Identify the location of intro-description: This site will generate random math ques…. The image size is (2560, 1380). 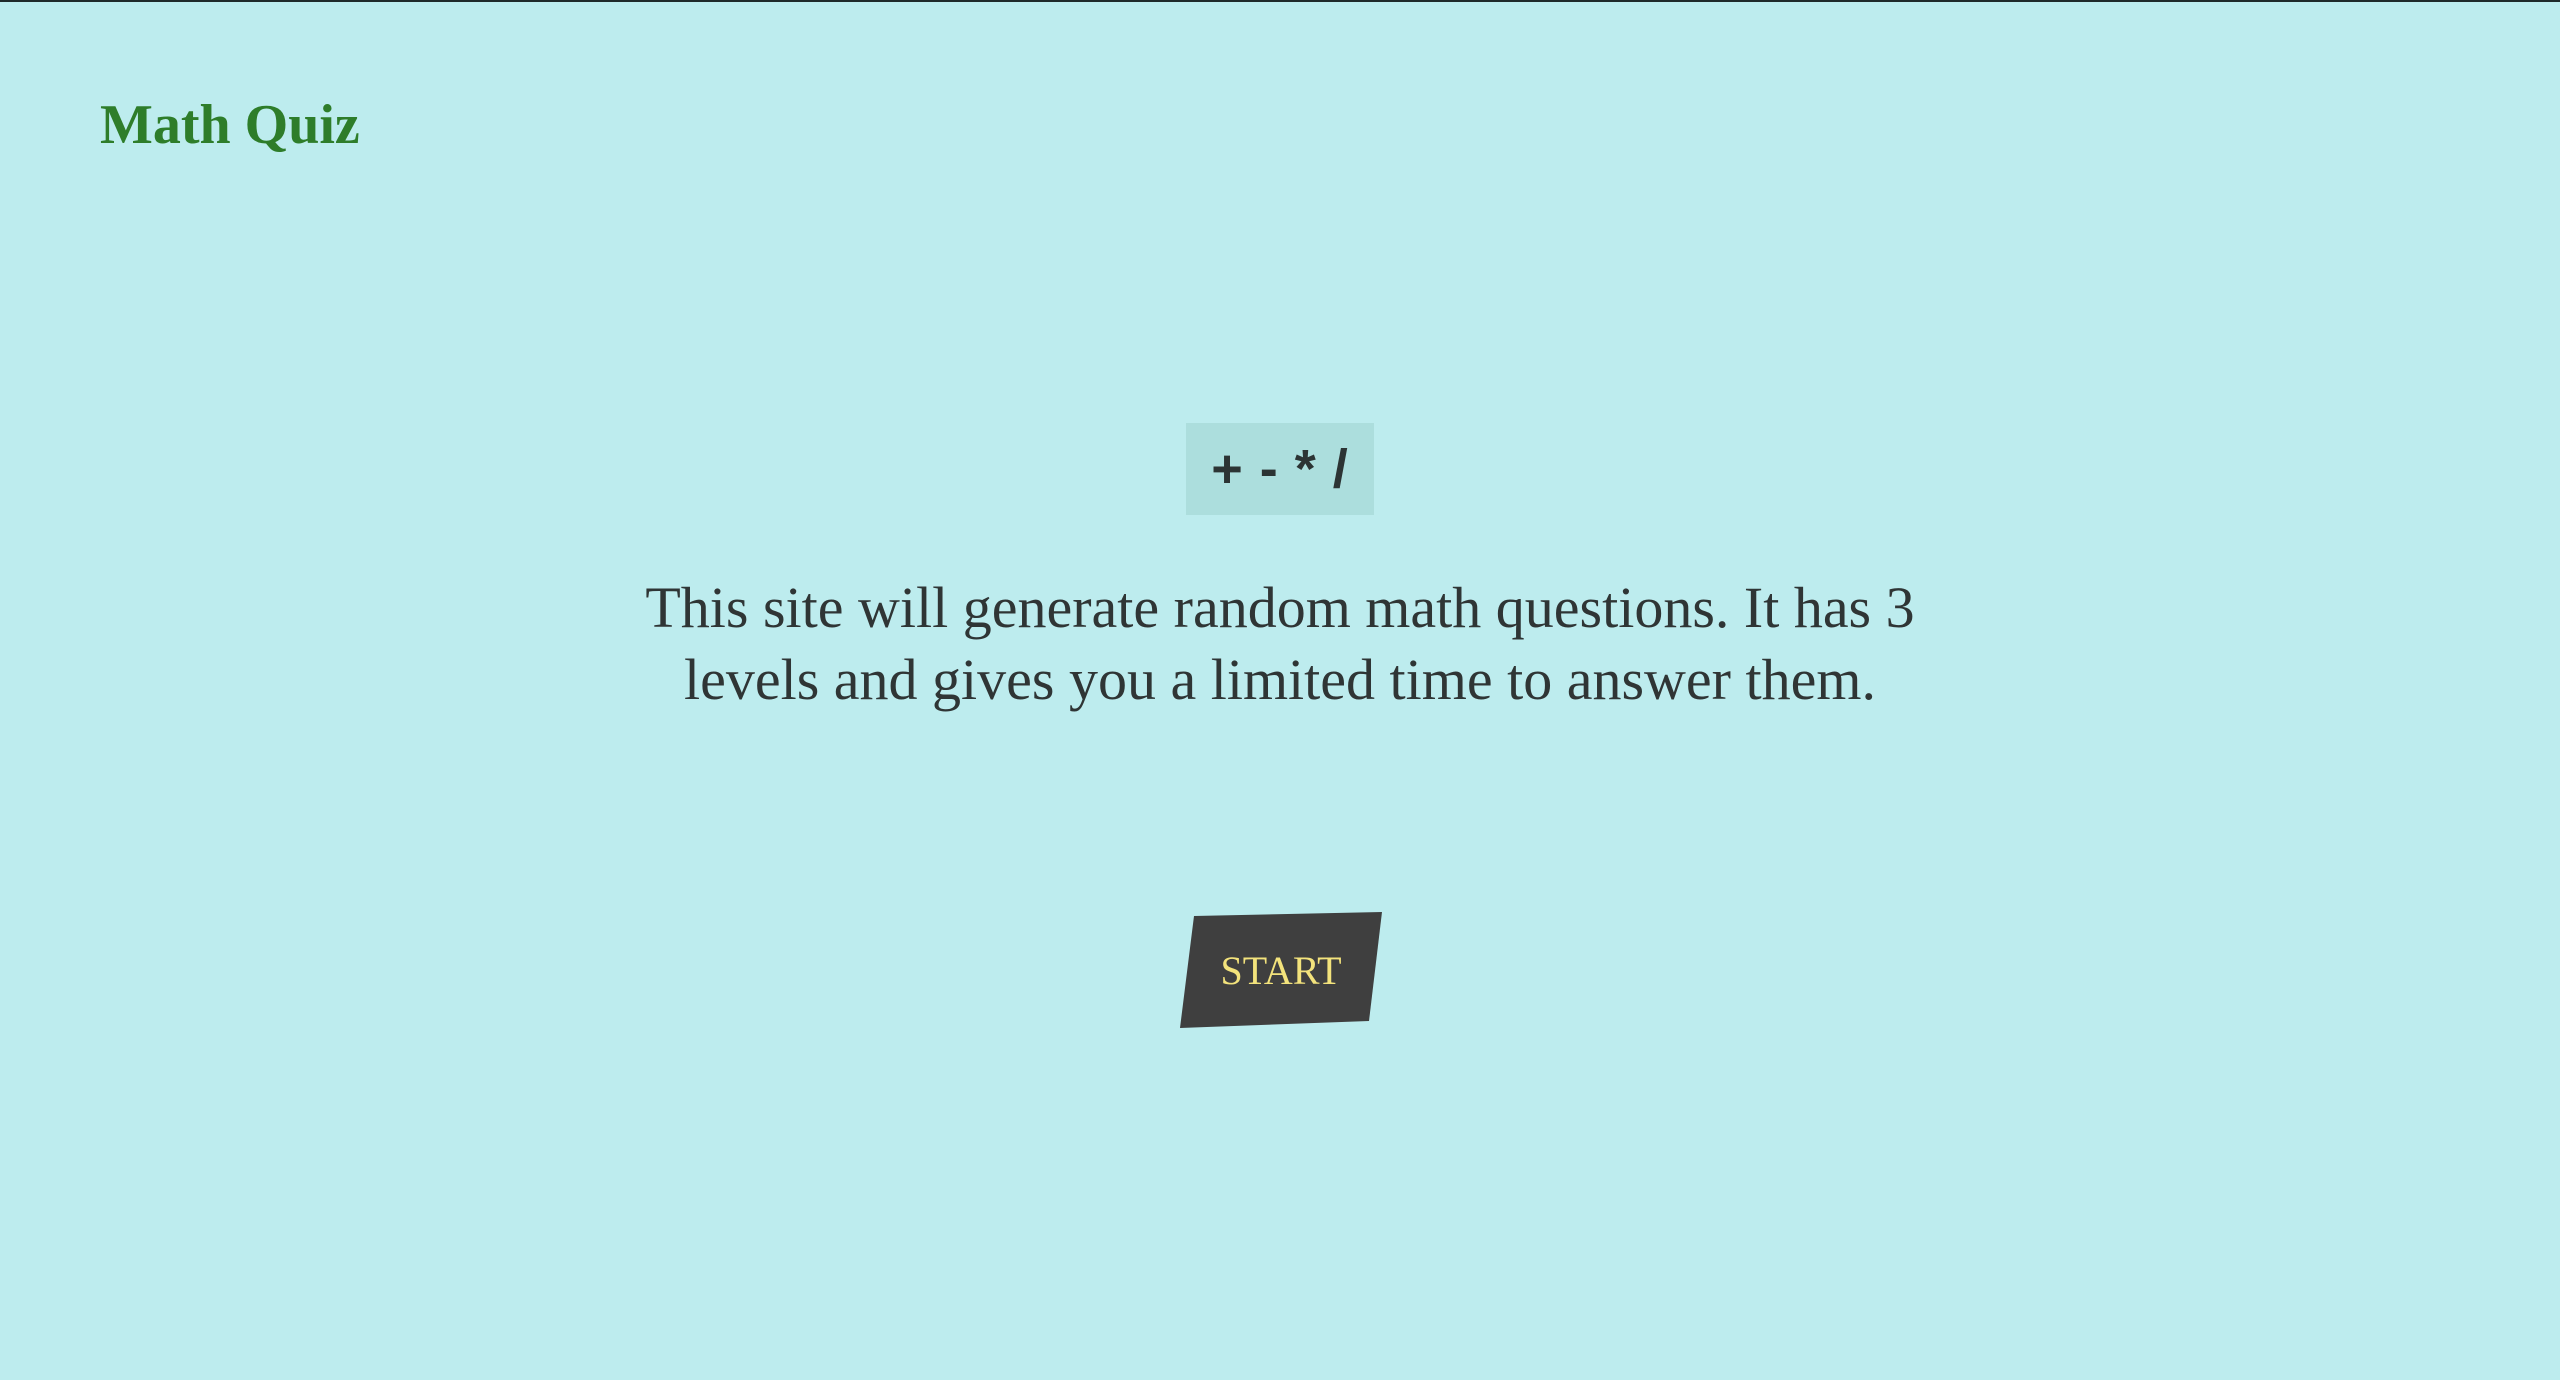
(1280, 643).